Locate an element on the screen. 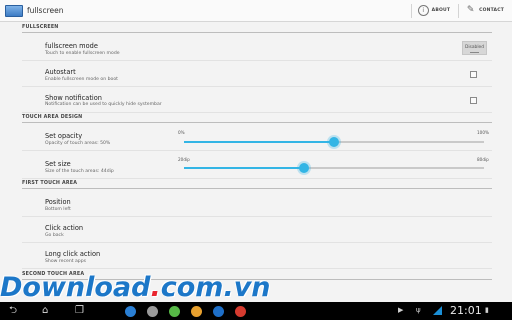 The width and height of the screenshot is (512, 320). contact-label: CONTACT is located at coordinates (491, 10).